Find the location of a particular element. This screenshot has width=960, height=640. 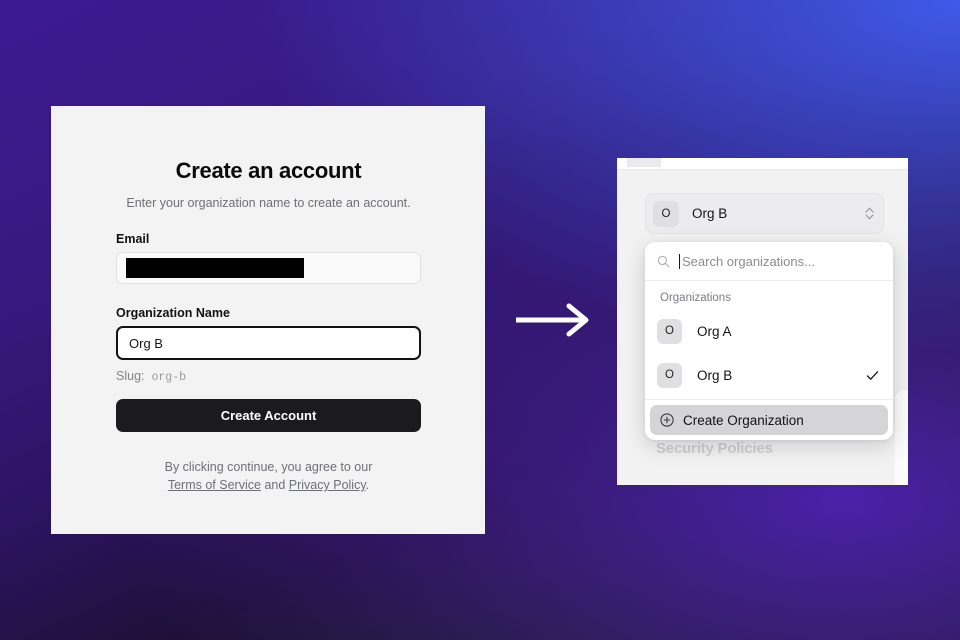

organization-name-input: Org B is located at coordinates (268, 343).